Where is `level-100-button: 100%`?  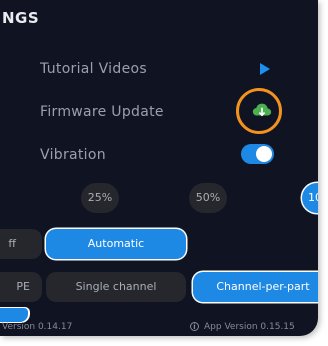
level-100-button: 100% is located at coordinates (310, 198).